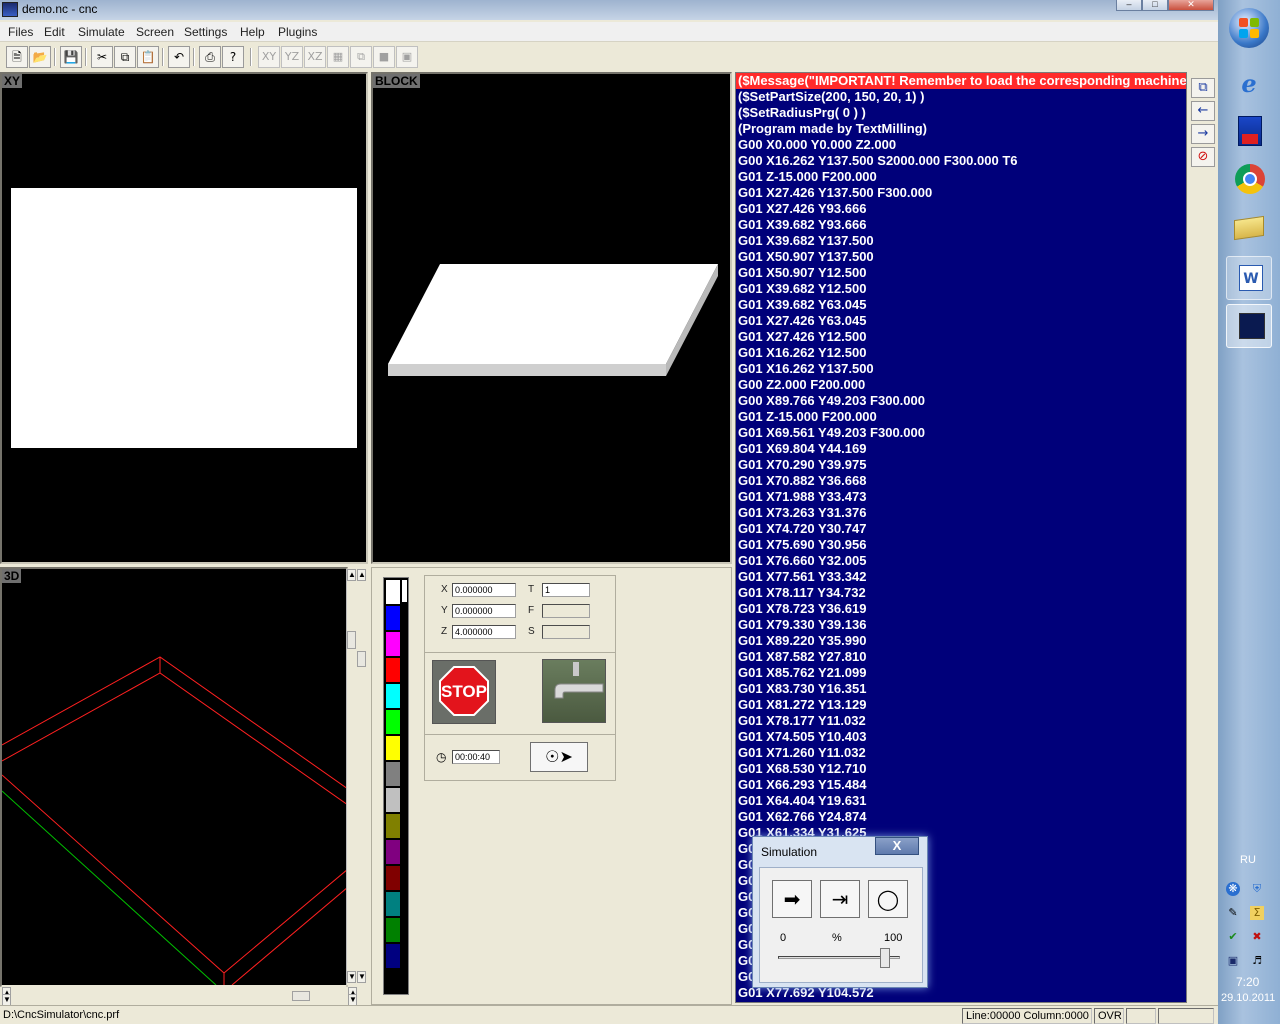 The width and height of the screenshot is (1280, 1024). I want to click on run-to-end-button: ⇥, so click(840, 899).